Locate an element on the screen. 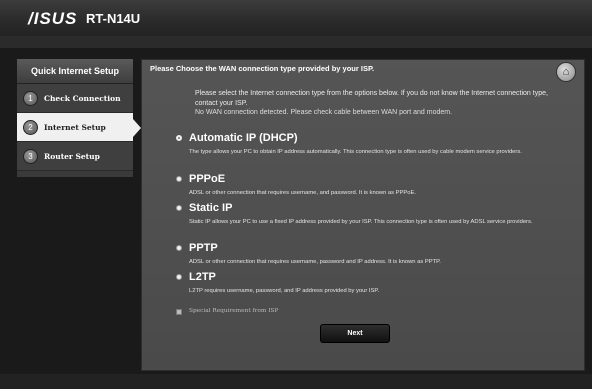 The width and height of the screenshot is (592, 389). option-name: L2TP is located at coordinates (202, 277).